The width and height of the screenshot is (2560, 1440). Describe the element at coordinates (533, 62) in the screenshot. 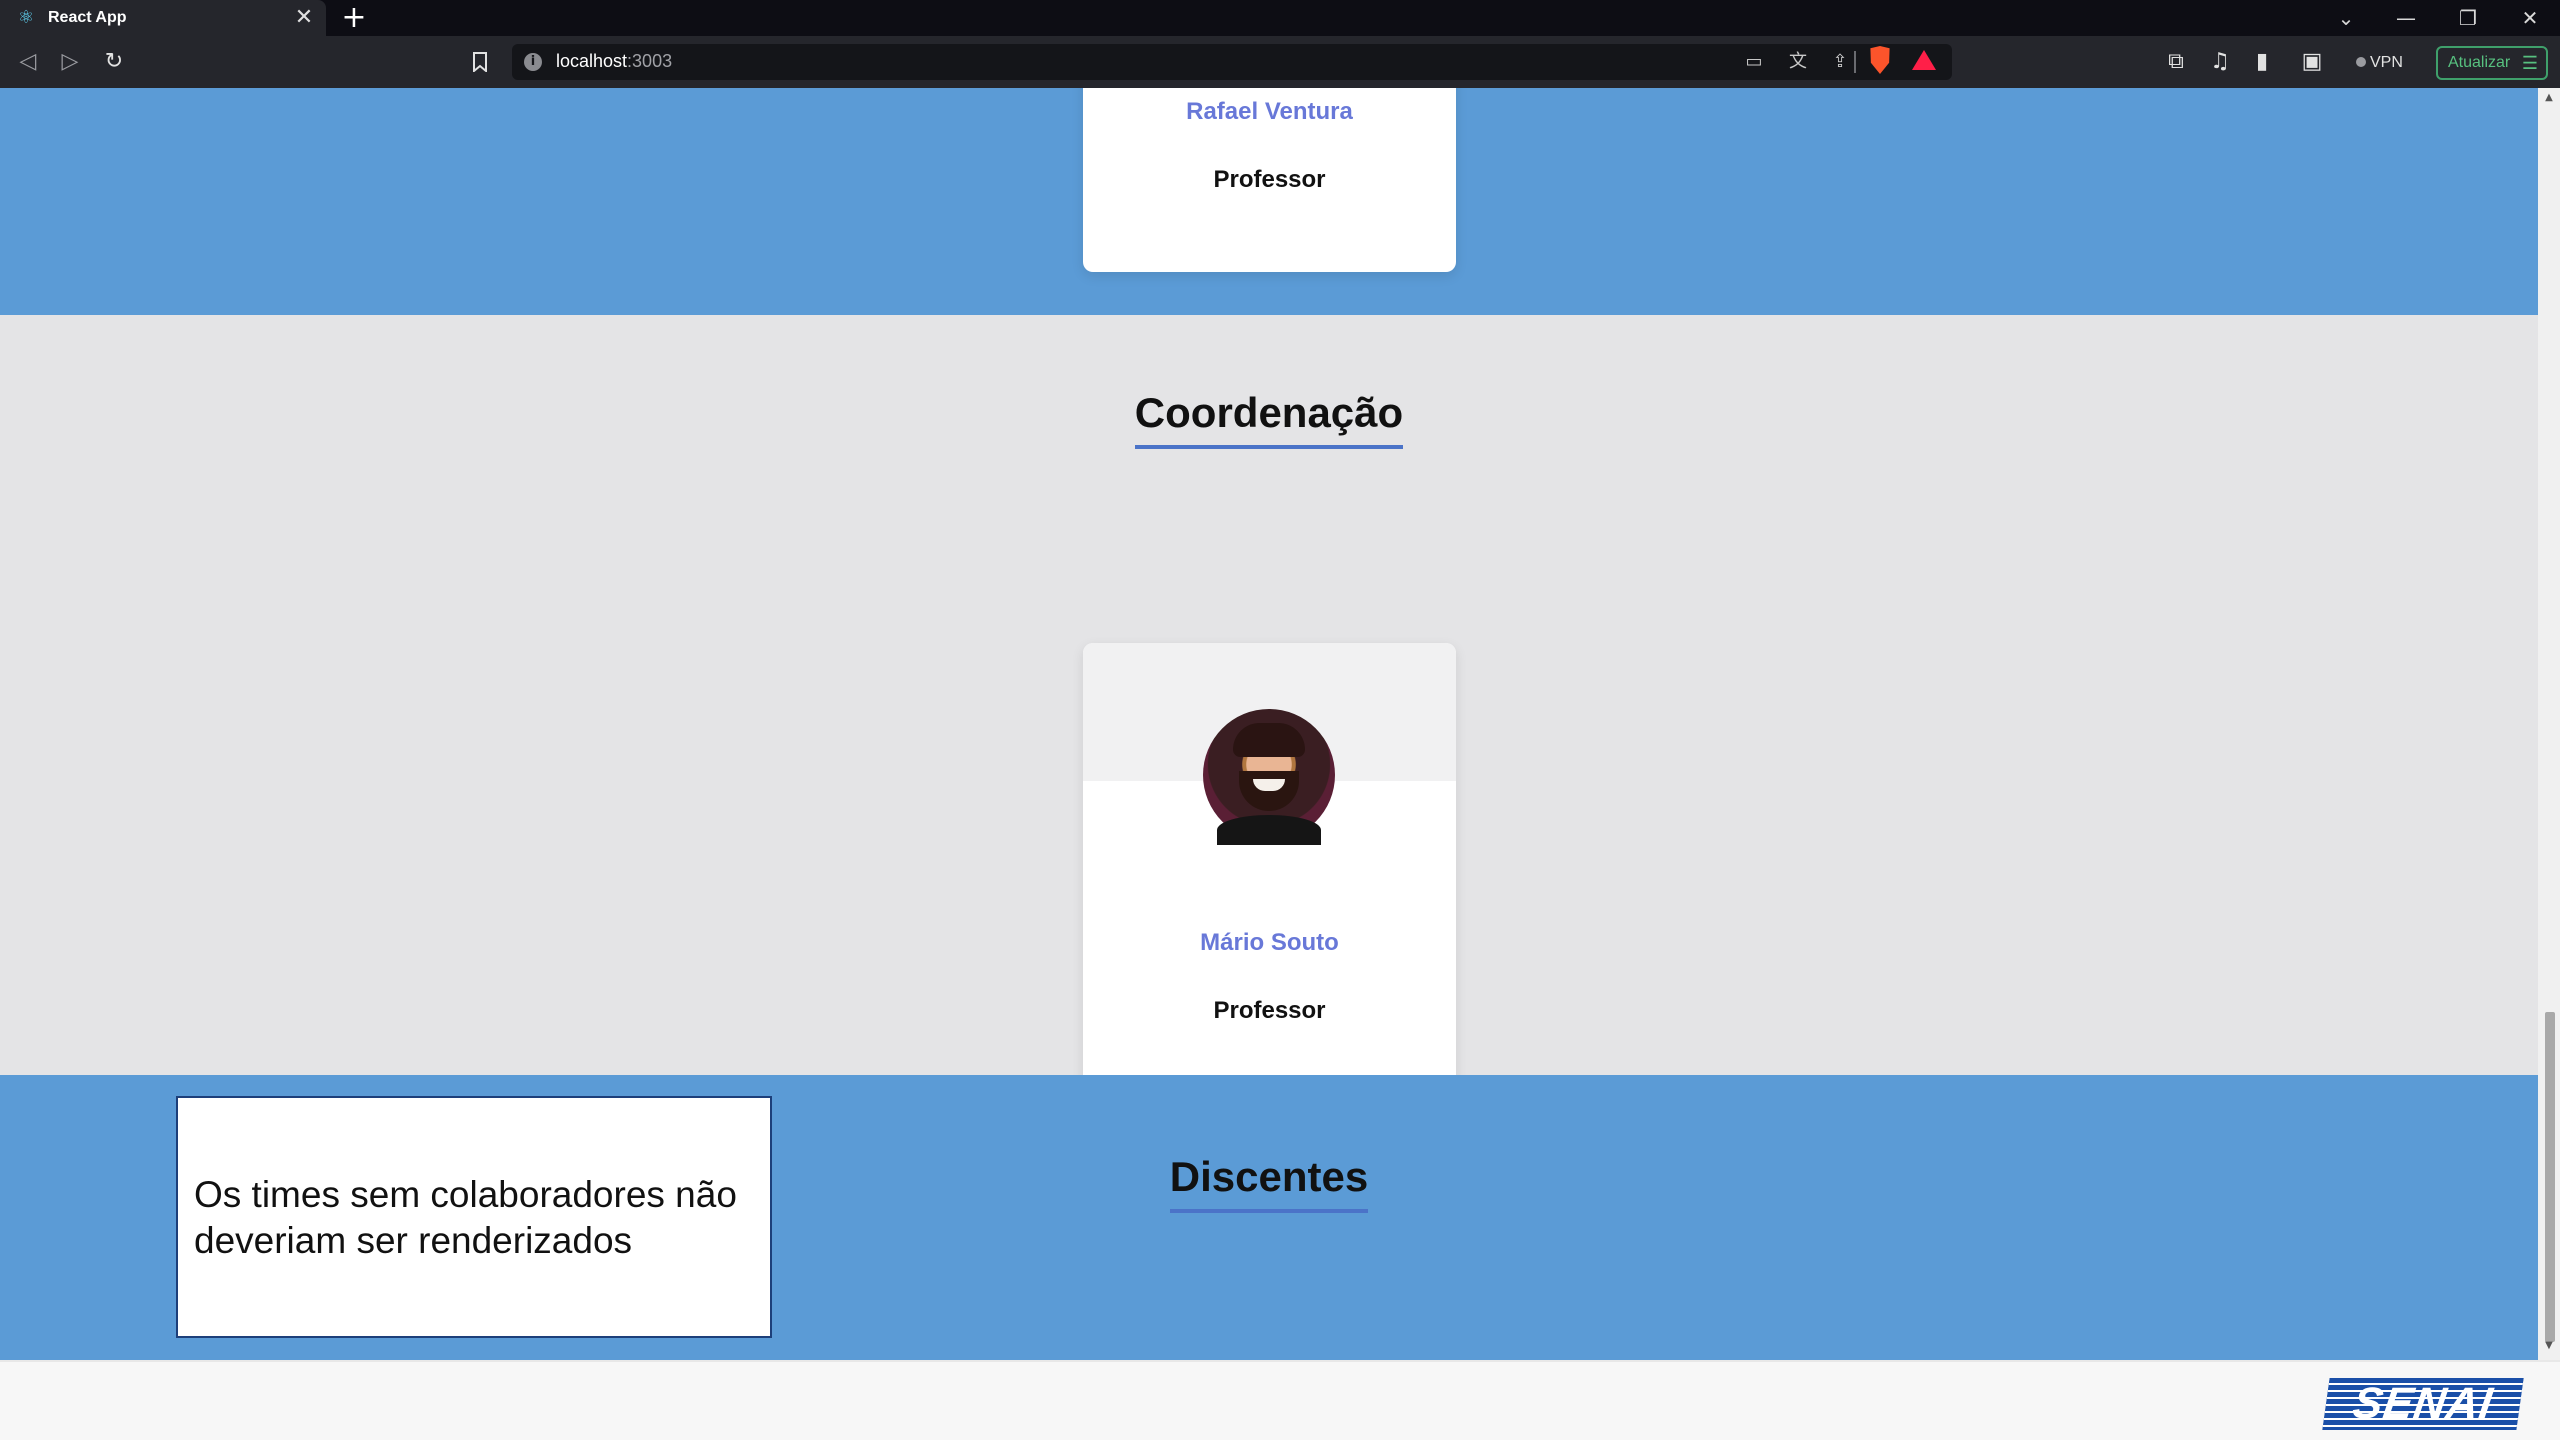

I see `site-info-icon: i` at that location.